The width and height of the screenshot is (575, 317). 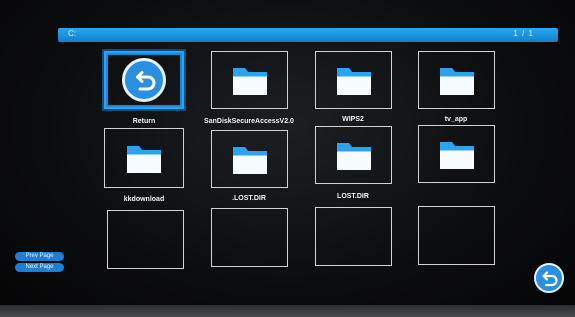 I want to click on back-button, so click(x=549, y=278).